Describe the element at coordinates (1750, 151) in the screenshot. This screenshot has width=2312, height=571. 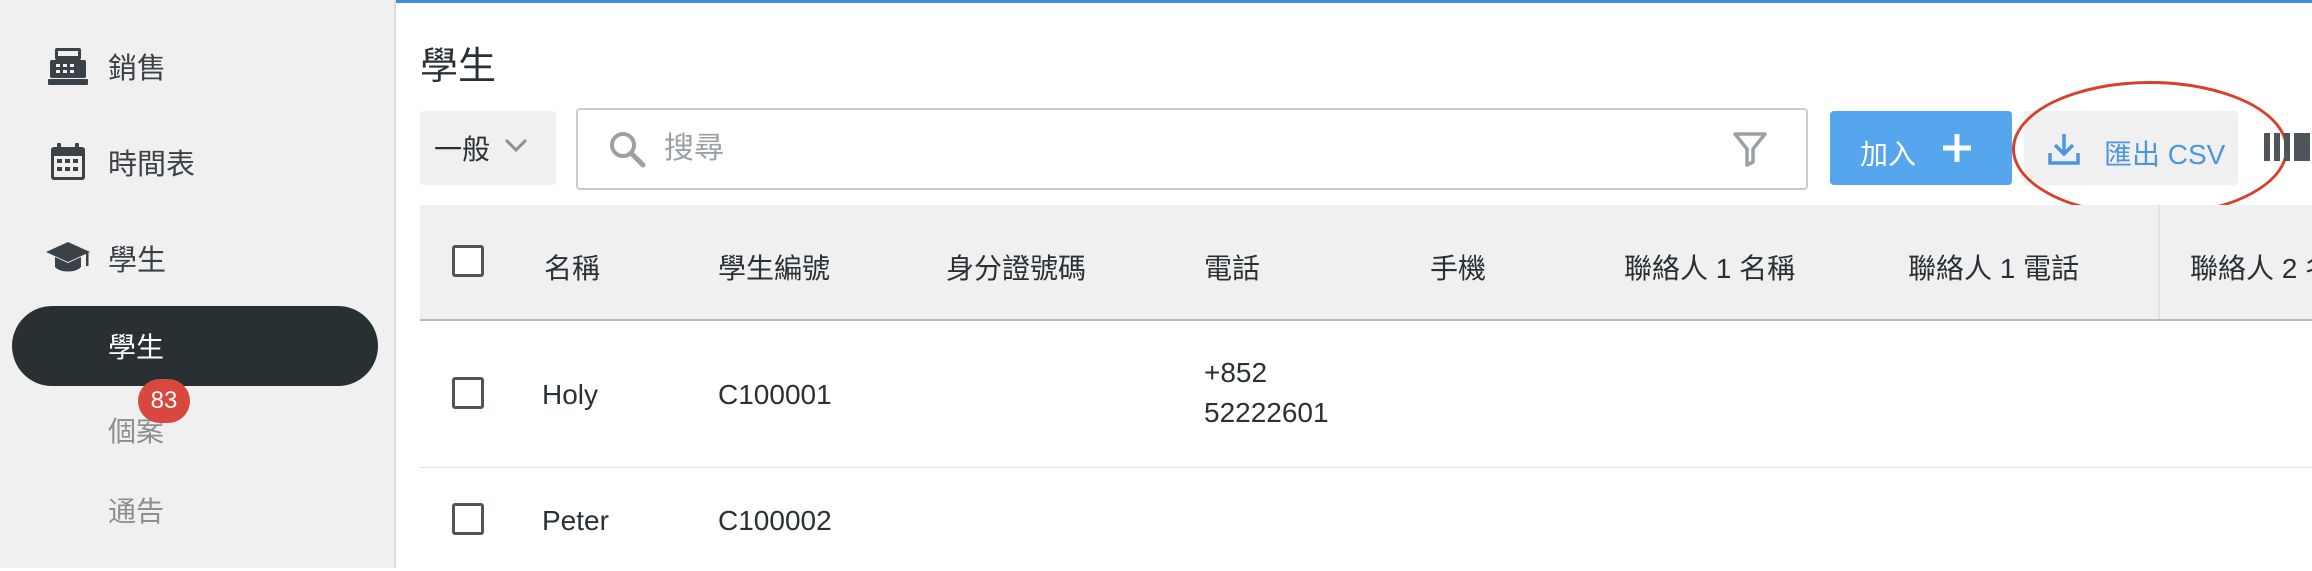
I see `filter-icon` at that location.